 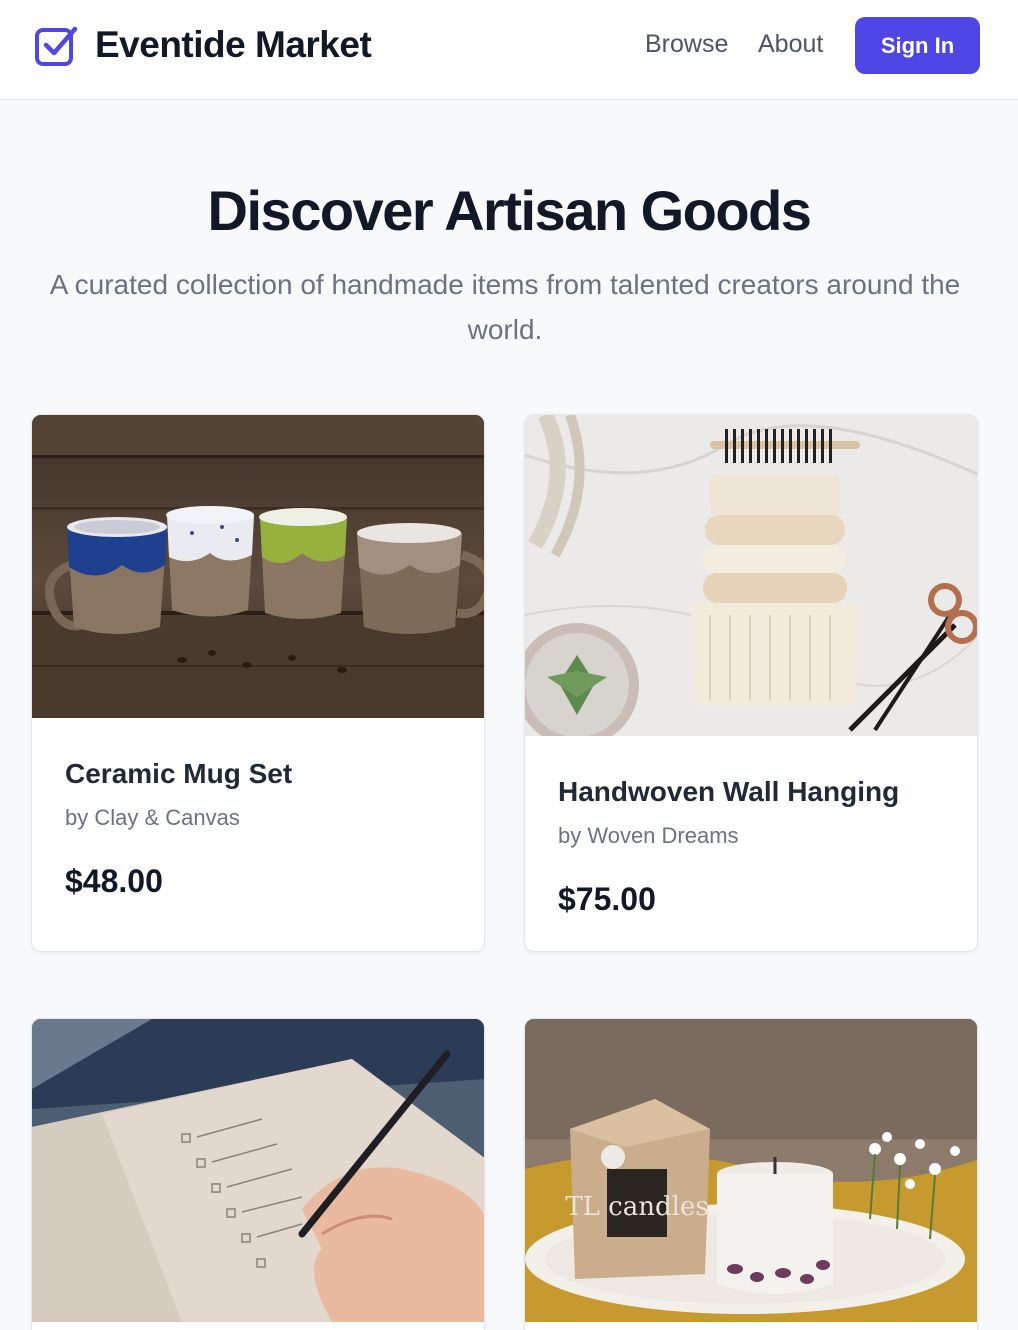 What do you see at coordinates (258, 1170) in the screenshot?
I see `handwritten-notebook-photo` at bounding box center [258, 1170].